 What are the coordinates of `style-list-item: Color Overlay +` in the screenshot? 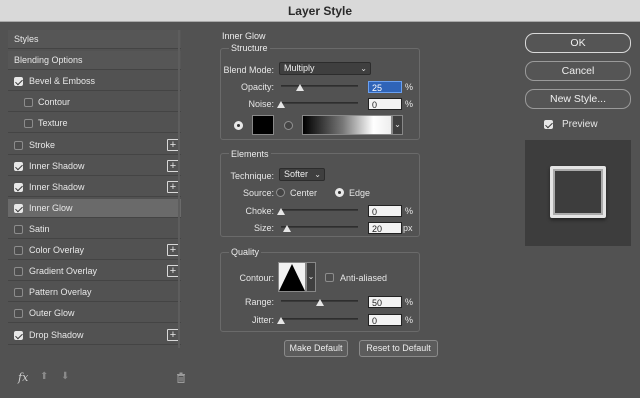 It's located at (94, 250).